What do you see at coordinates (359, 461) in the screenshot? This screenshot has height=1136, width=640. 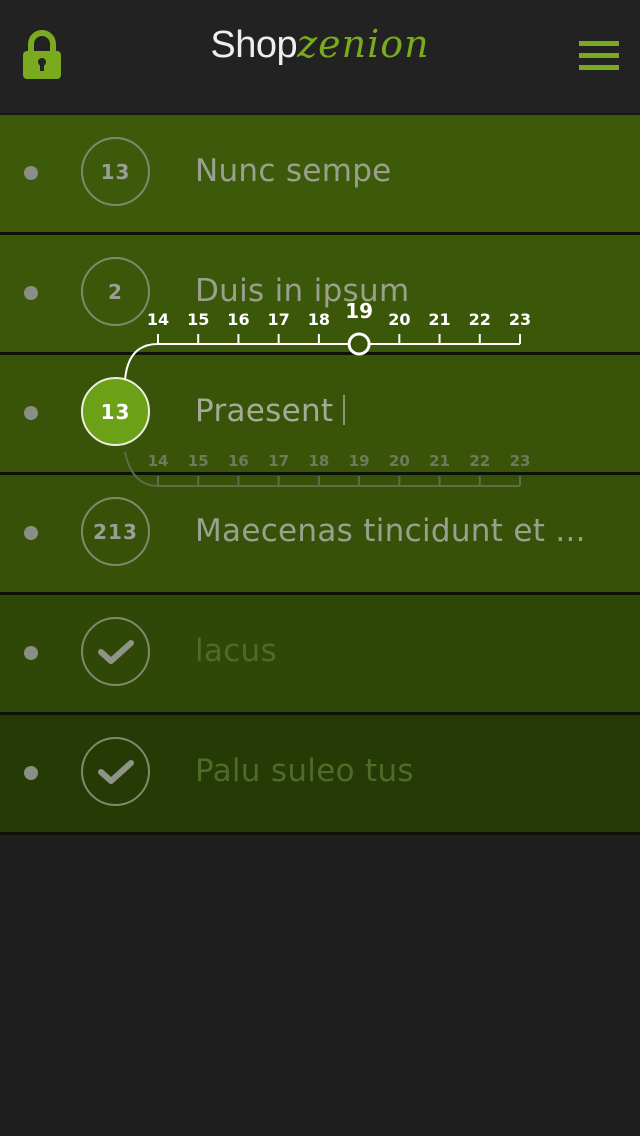 I see `slider-ghost-tick-label: 19` at bounding box center [359, 461].